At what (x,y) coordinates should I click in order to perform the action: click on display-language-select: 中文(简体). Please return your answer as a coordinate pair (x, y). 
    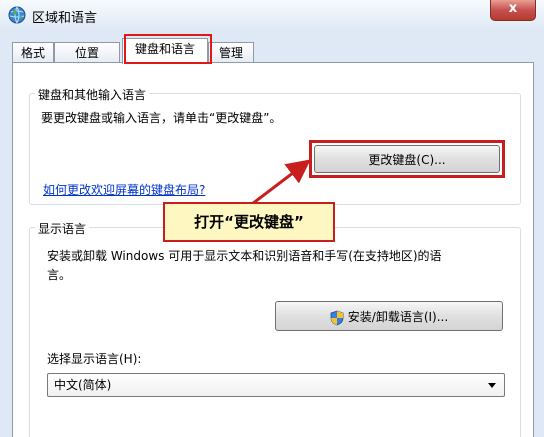
    Looking at the image, I should click on (276, 385).